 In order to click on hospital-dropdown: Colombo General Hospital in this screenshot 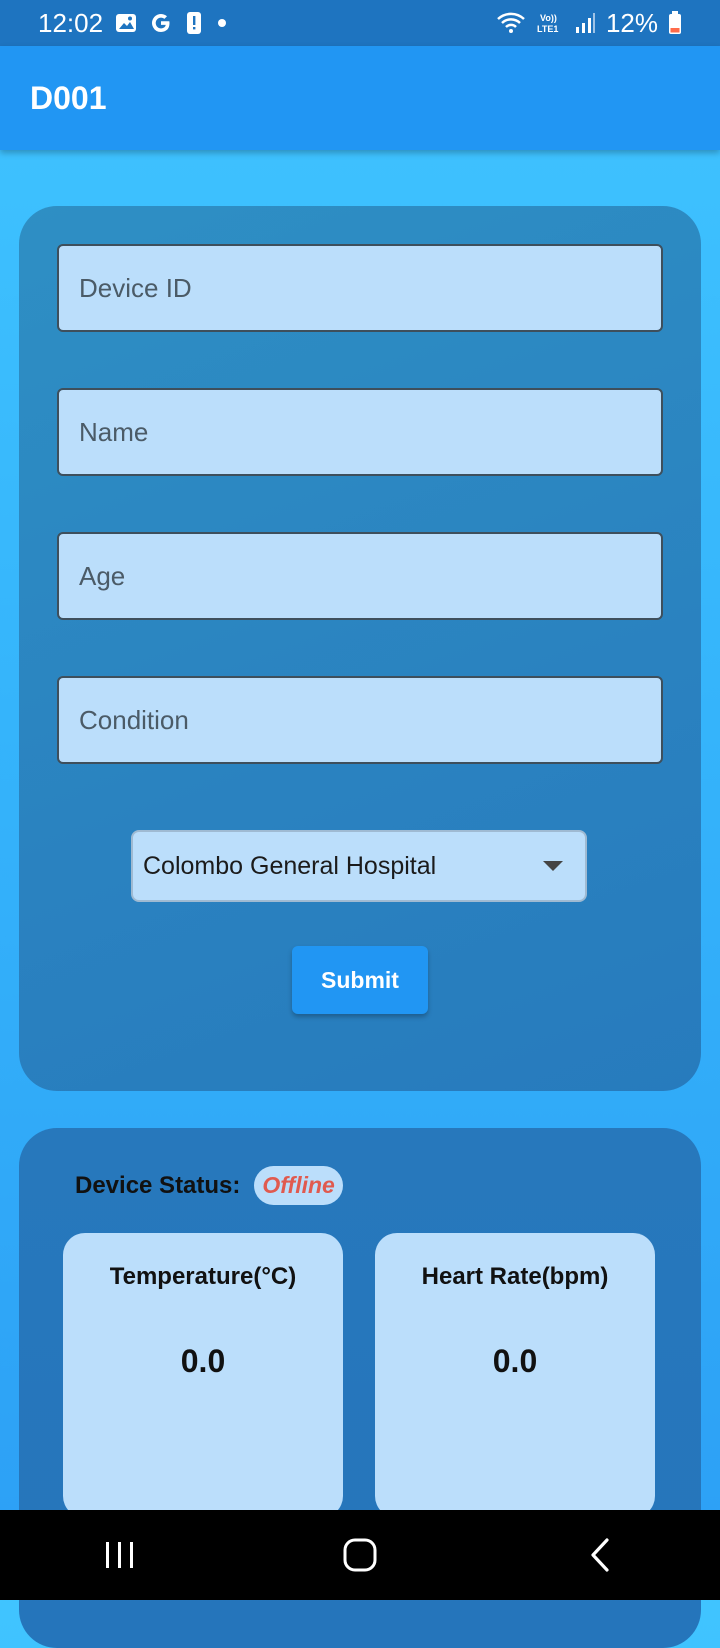, I will do `click(359, 866)`.